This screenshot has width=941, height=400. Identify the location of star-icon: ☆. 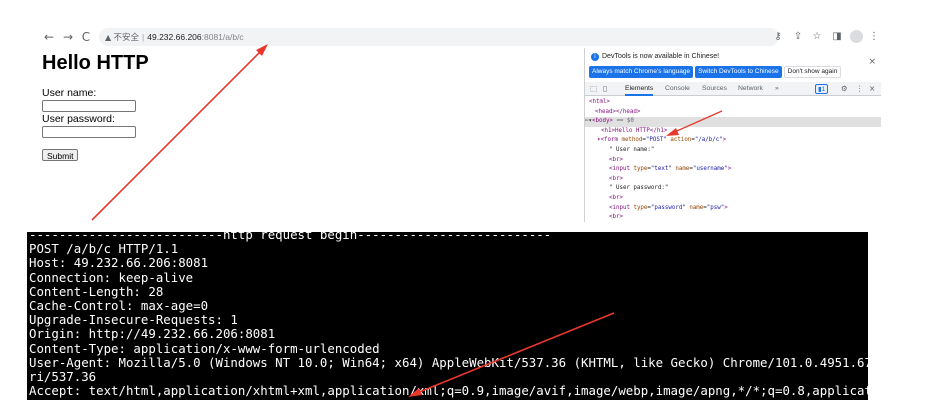
(817, 37).